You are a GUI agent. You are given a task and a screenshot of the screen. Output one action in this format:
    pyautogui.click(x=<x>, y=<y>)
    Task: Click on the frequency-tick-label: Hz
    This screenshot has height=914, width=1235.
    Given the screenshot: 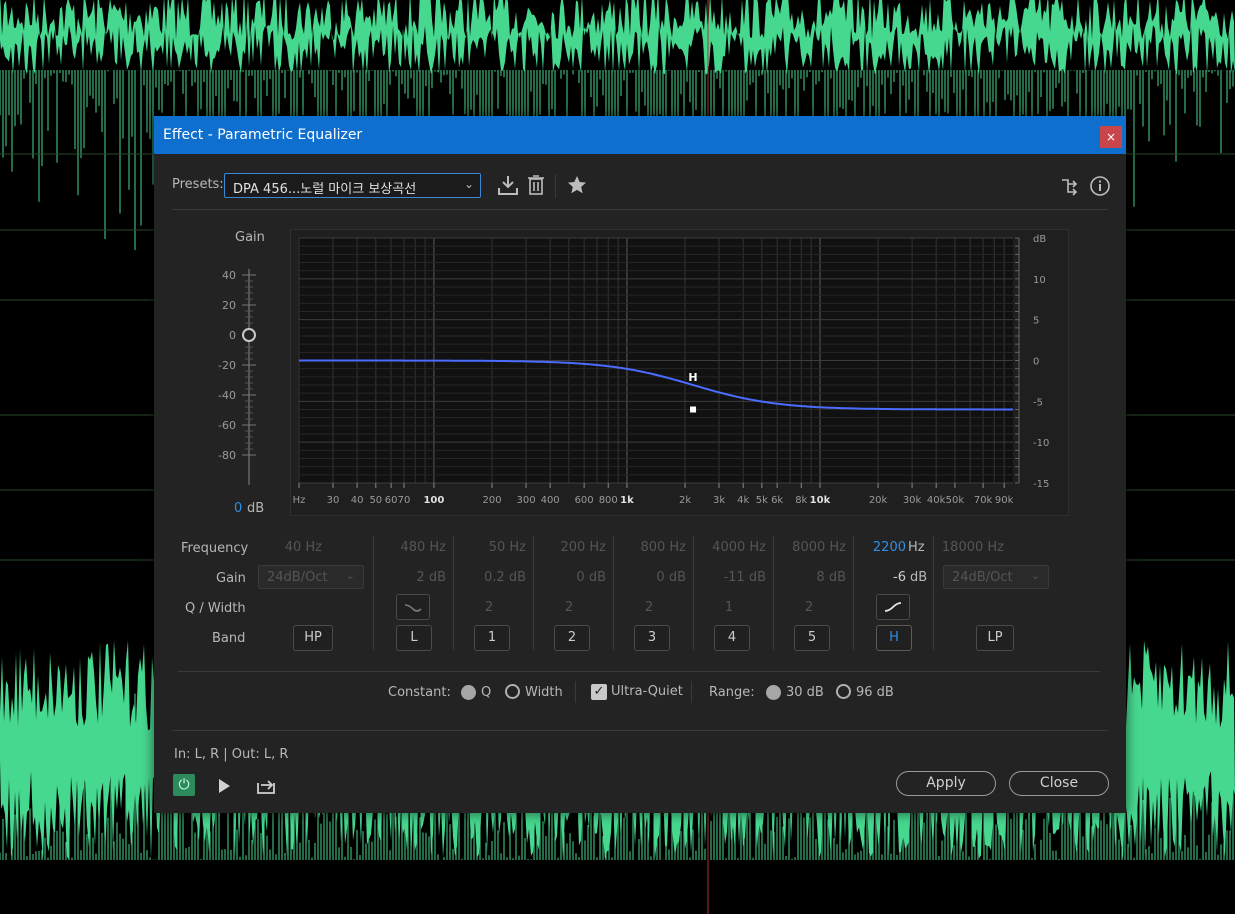 What is the action you would take?
    pyautogui.click(x=299, y=500)
    